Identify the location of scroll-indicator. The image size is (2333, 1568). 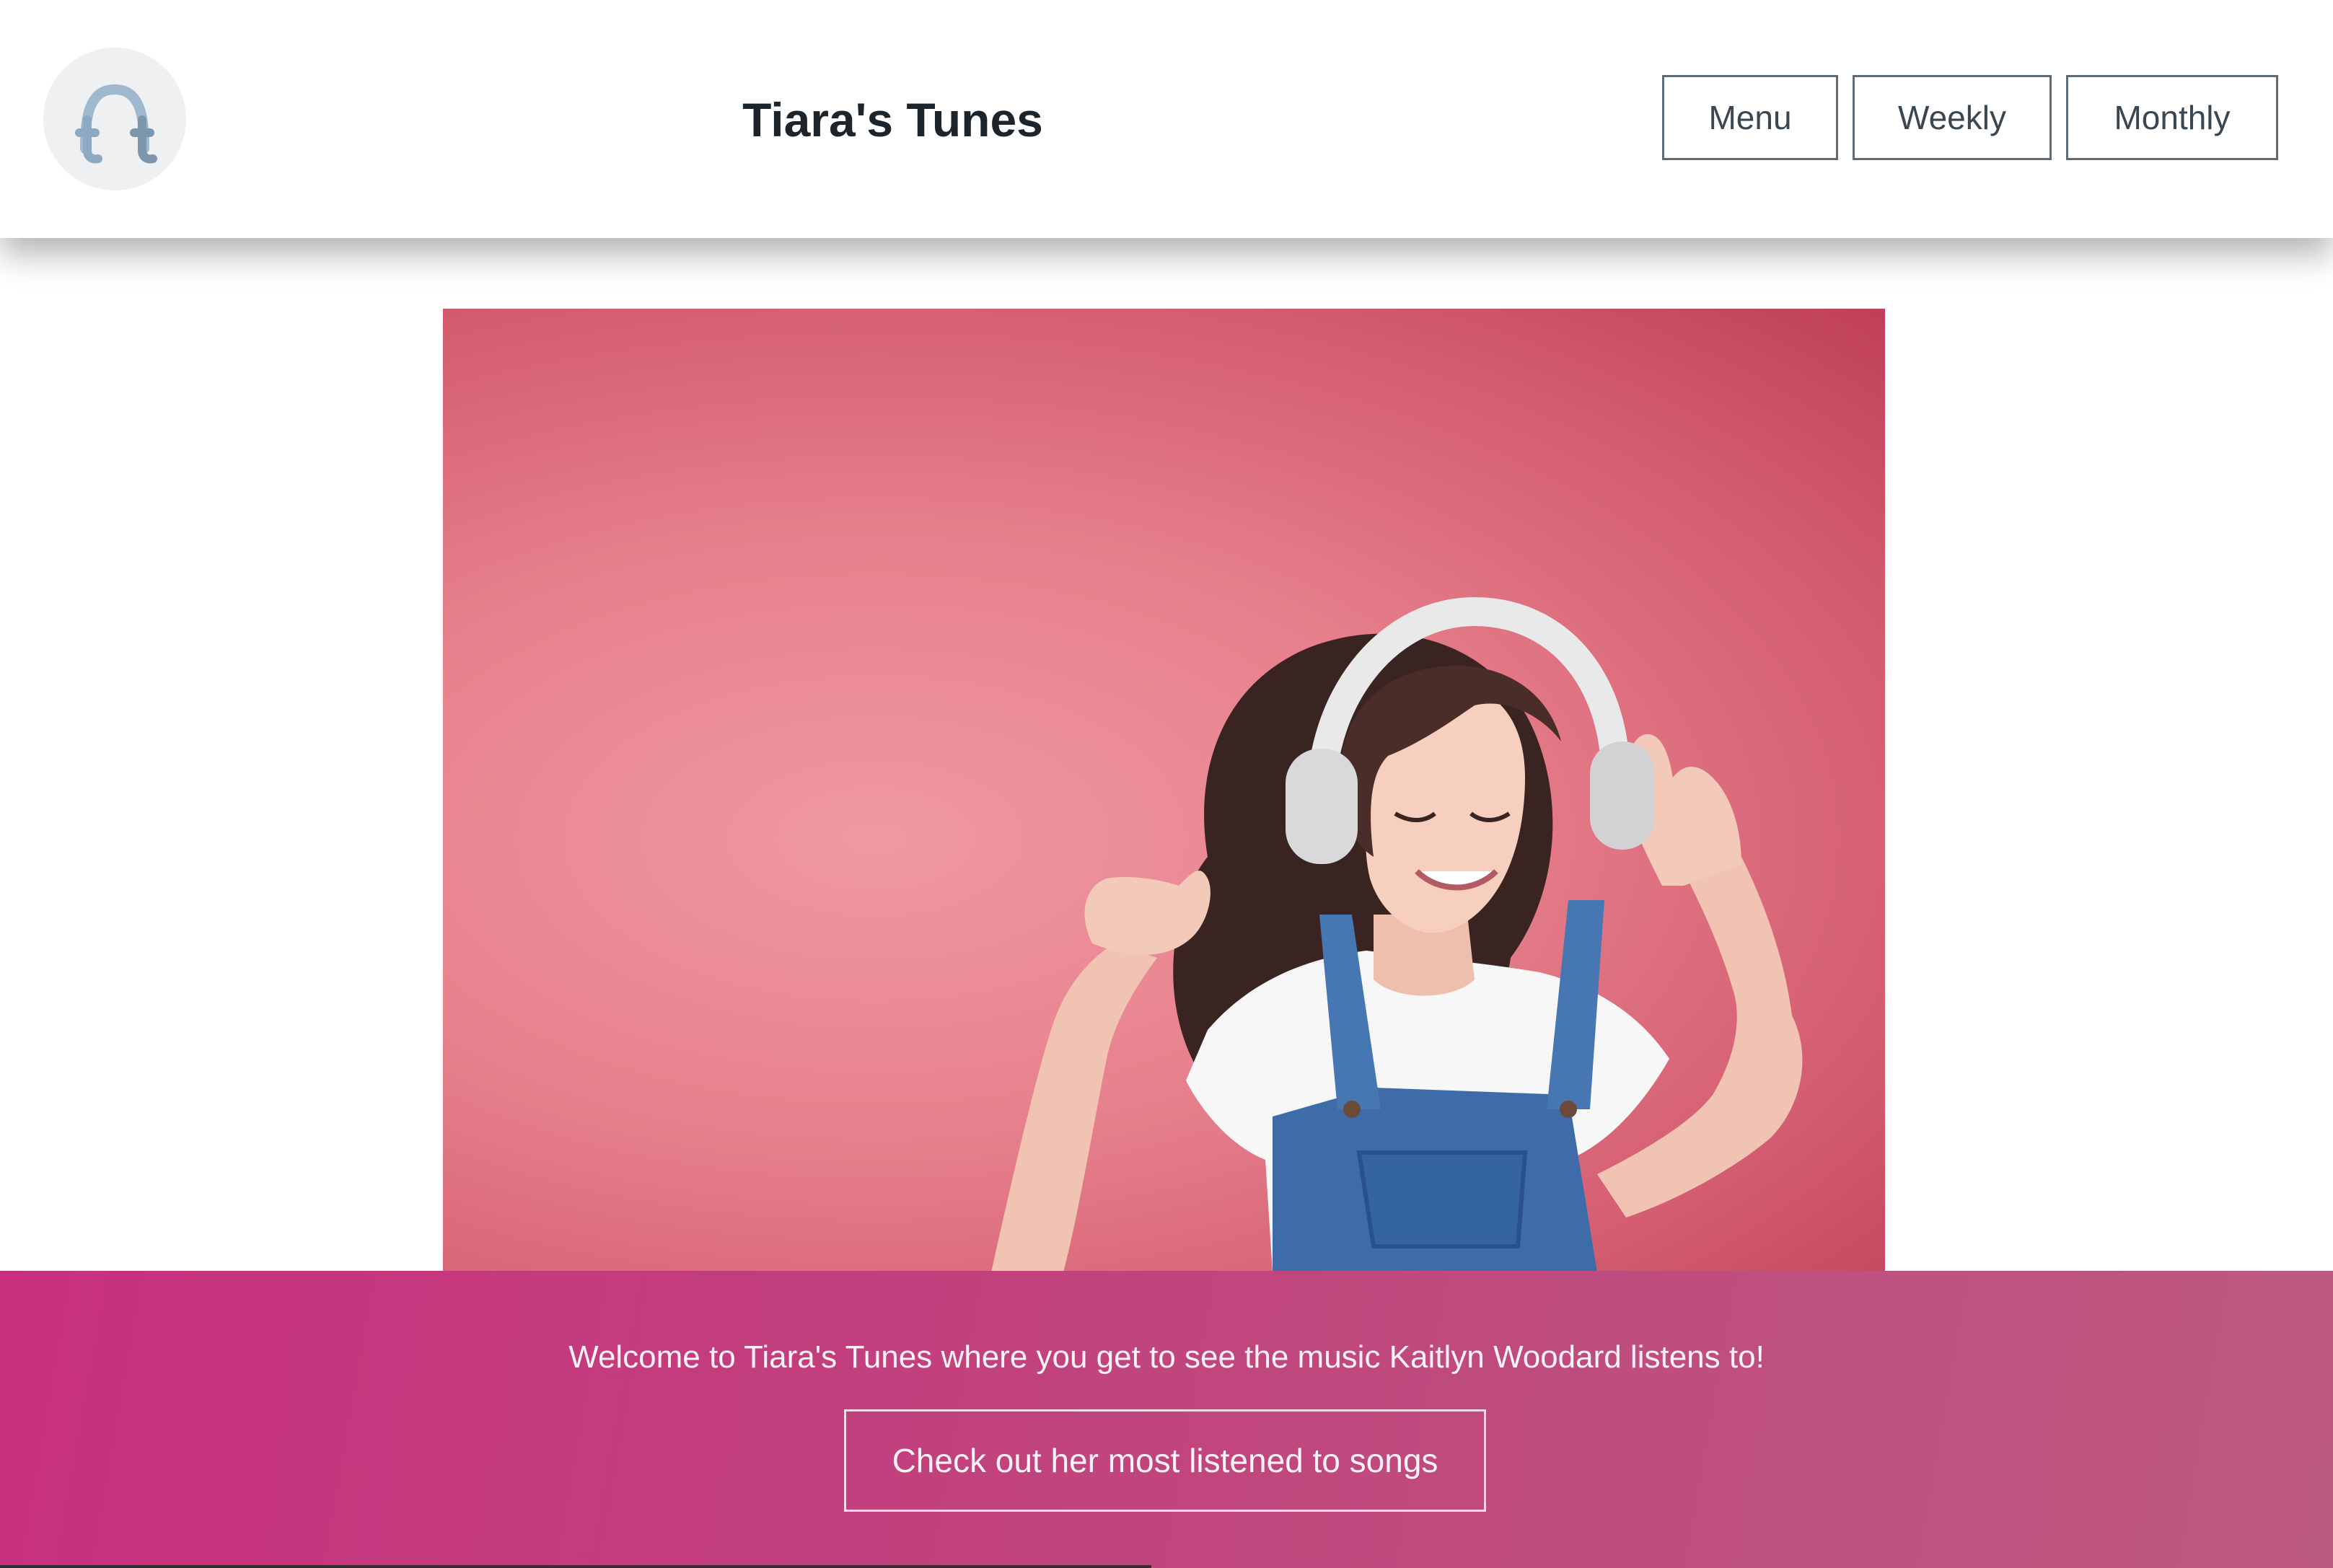
(575, 1566).